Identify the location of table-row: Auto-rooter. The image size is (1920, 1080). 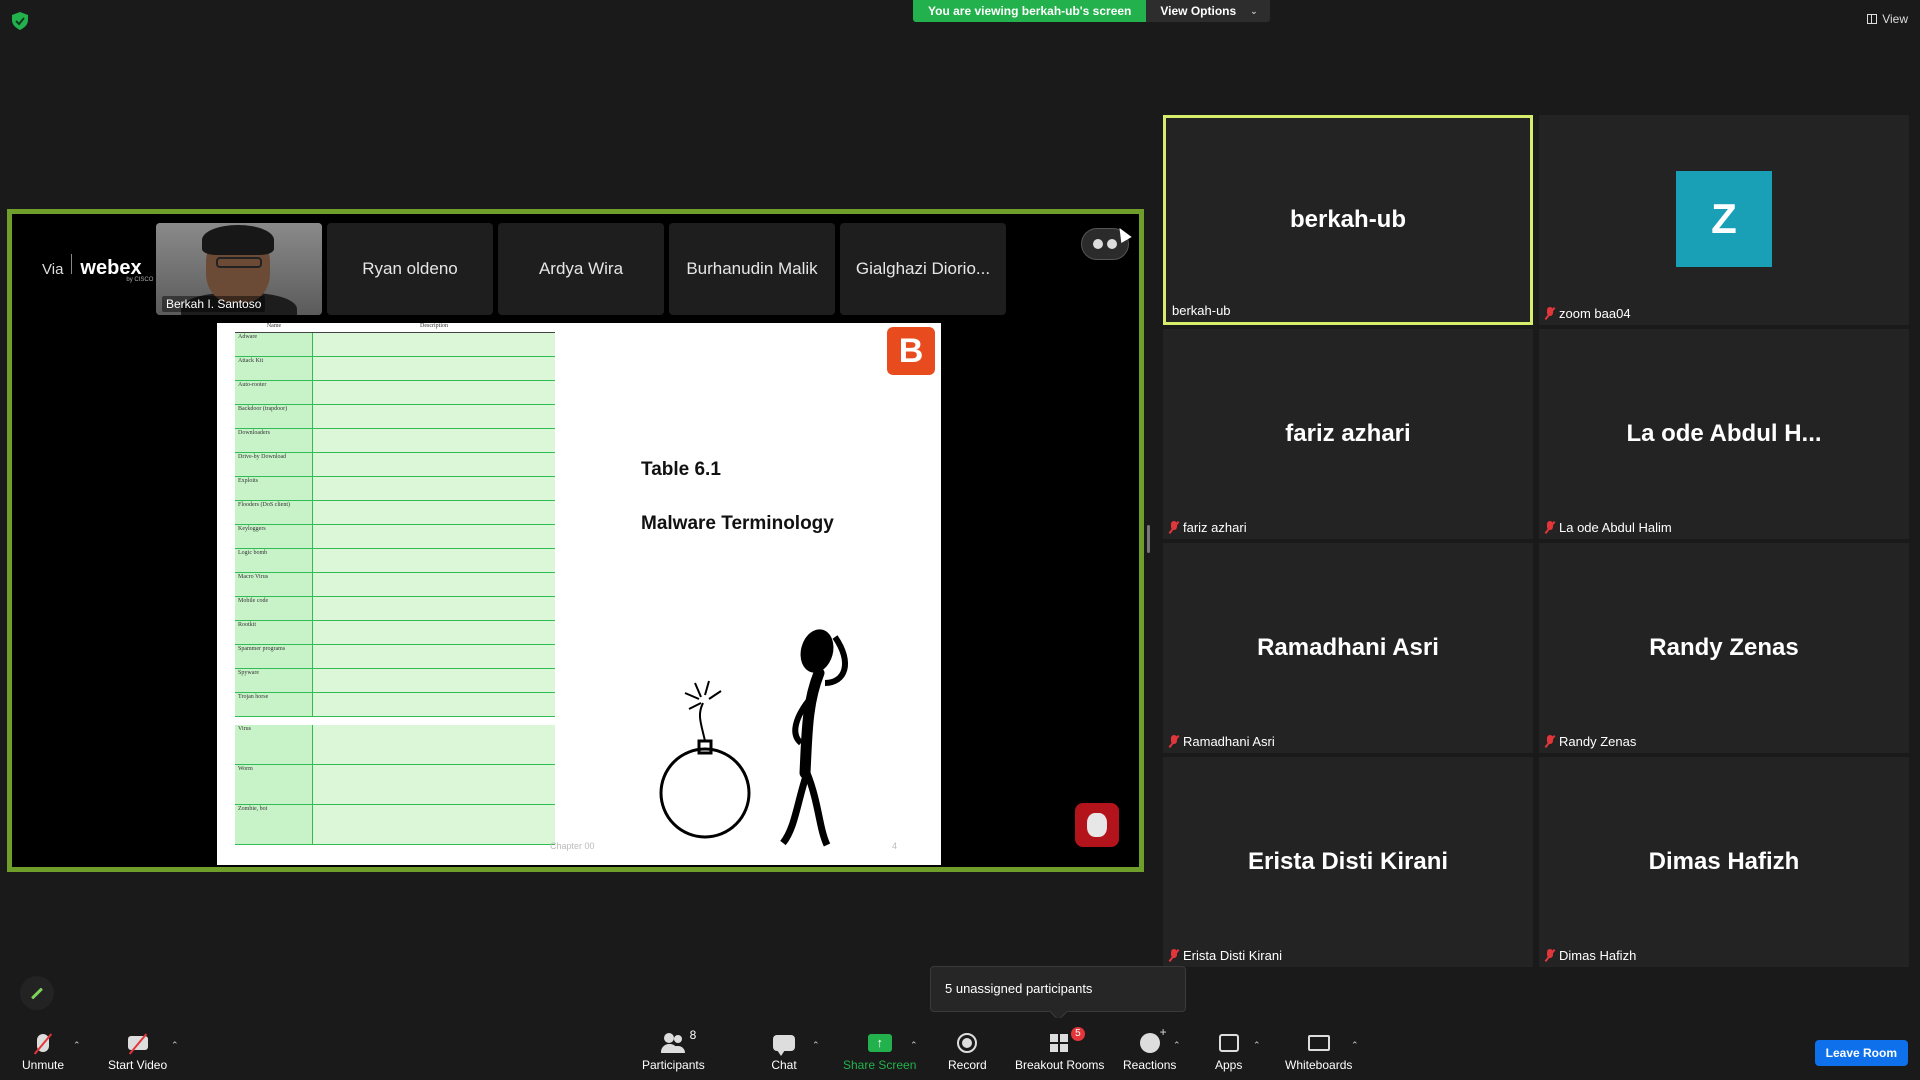
(395, 393).